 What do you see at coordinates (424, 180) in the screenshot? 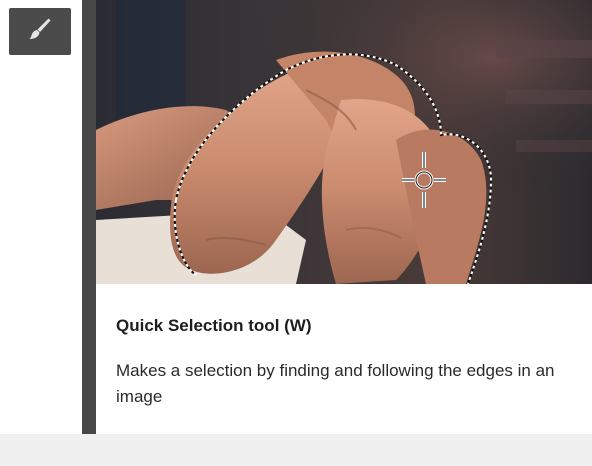
I see `quick-selection-crosshair-icon` at bounding box center [424, 180].